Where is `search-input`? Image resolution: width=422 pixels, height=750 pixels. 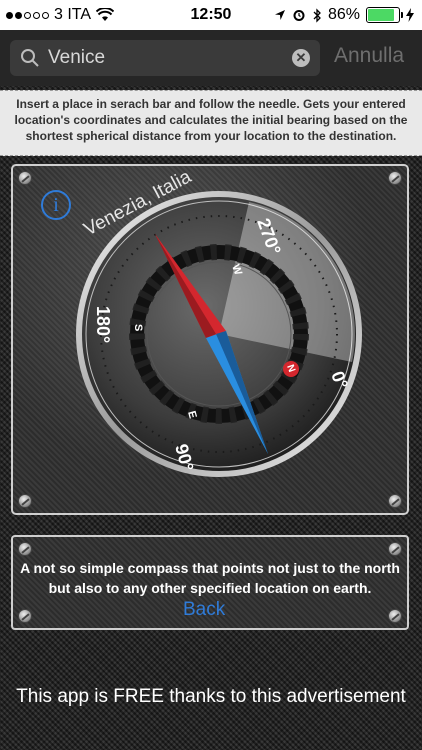 search-input is located at coordinates (168, 58).